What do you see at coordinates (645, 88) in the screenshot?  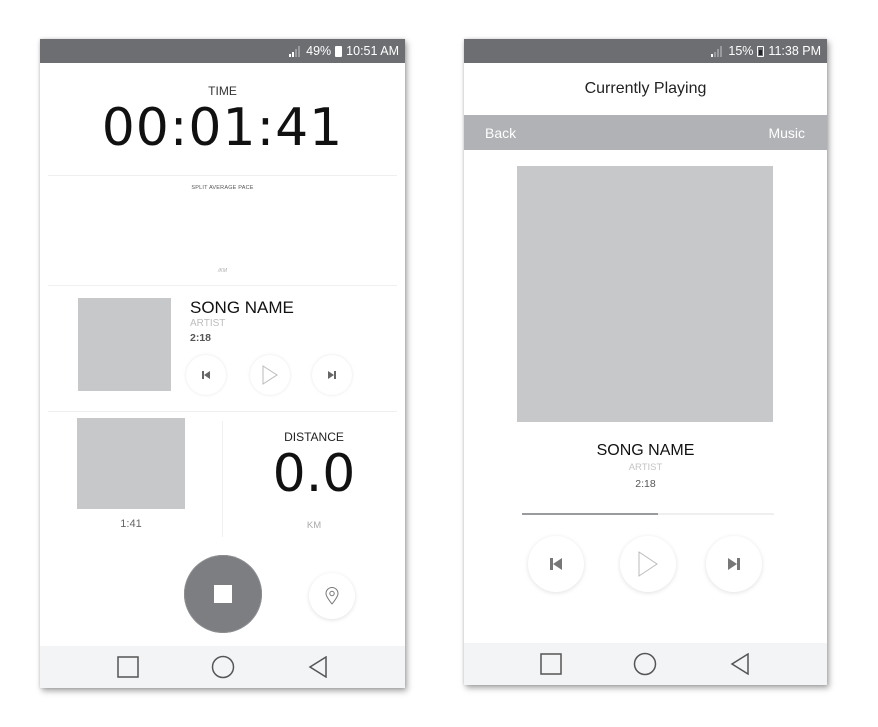 I see `page-title: Currently Playing` at bounding box center [645, 88].